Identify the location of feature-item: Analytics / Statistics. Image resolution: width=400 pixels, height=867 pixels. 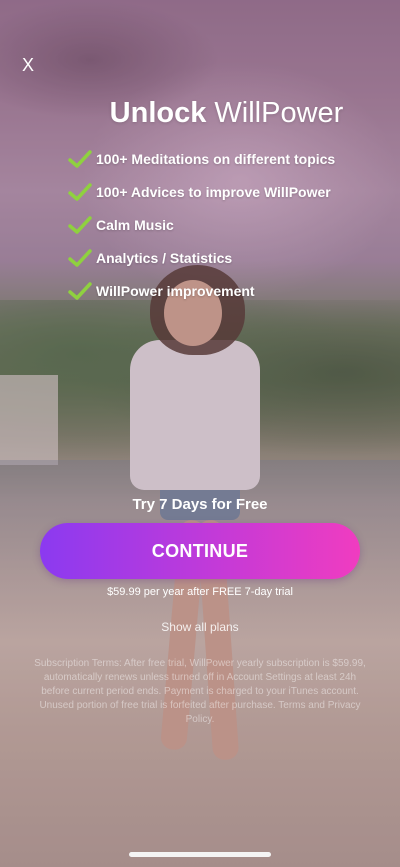
(201, 257).